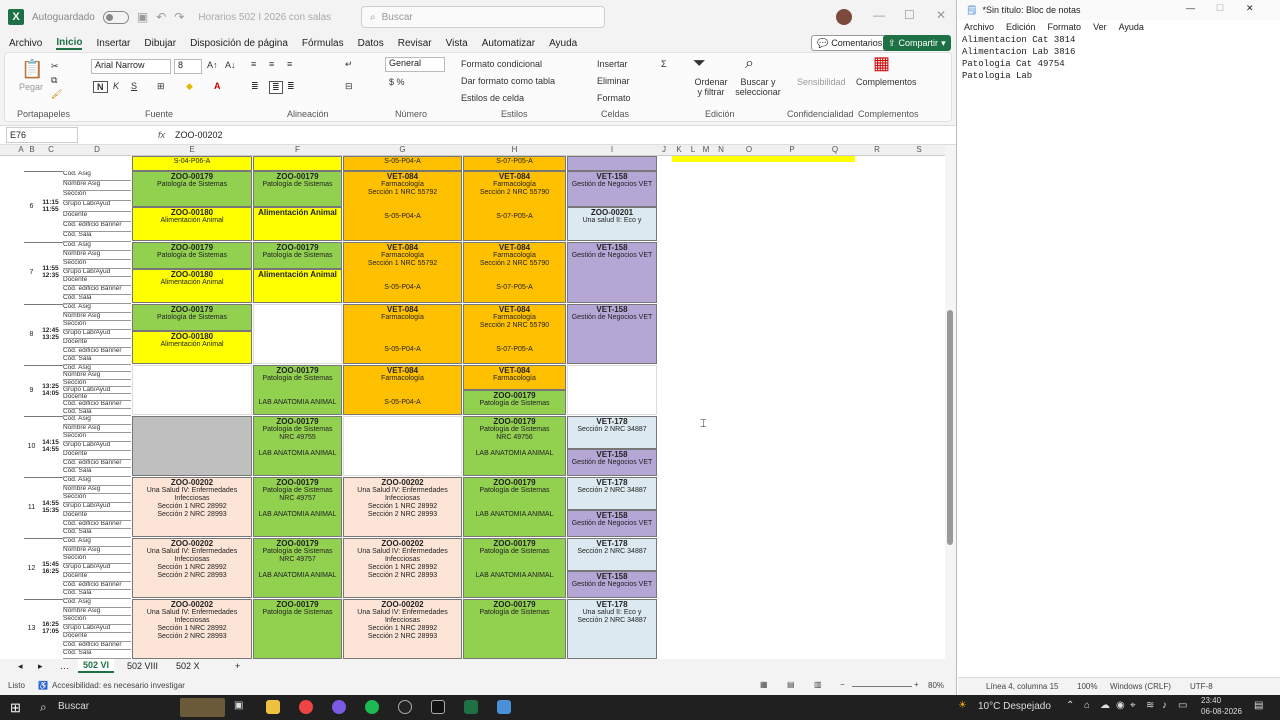 Image resolution: width=1280 pixels, height=720 pixels. What do you see at coordinates (349, 64) in the screenshot?
I see `wrap-text-icon: ↵` at bounding box center [349, 64].